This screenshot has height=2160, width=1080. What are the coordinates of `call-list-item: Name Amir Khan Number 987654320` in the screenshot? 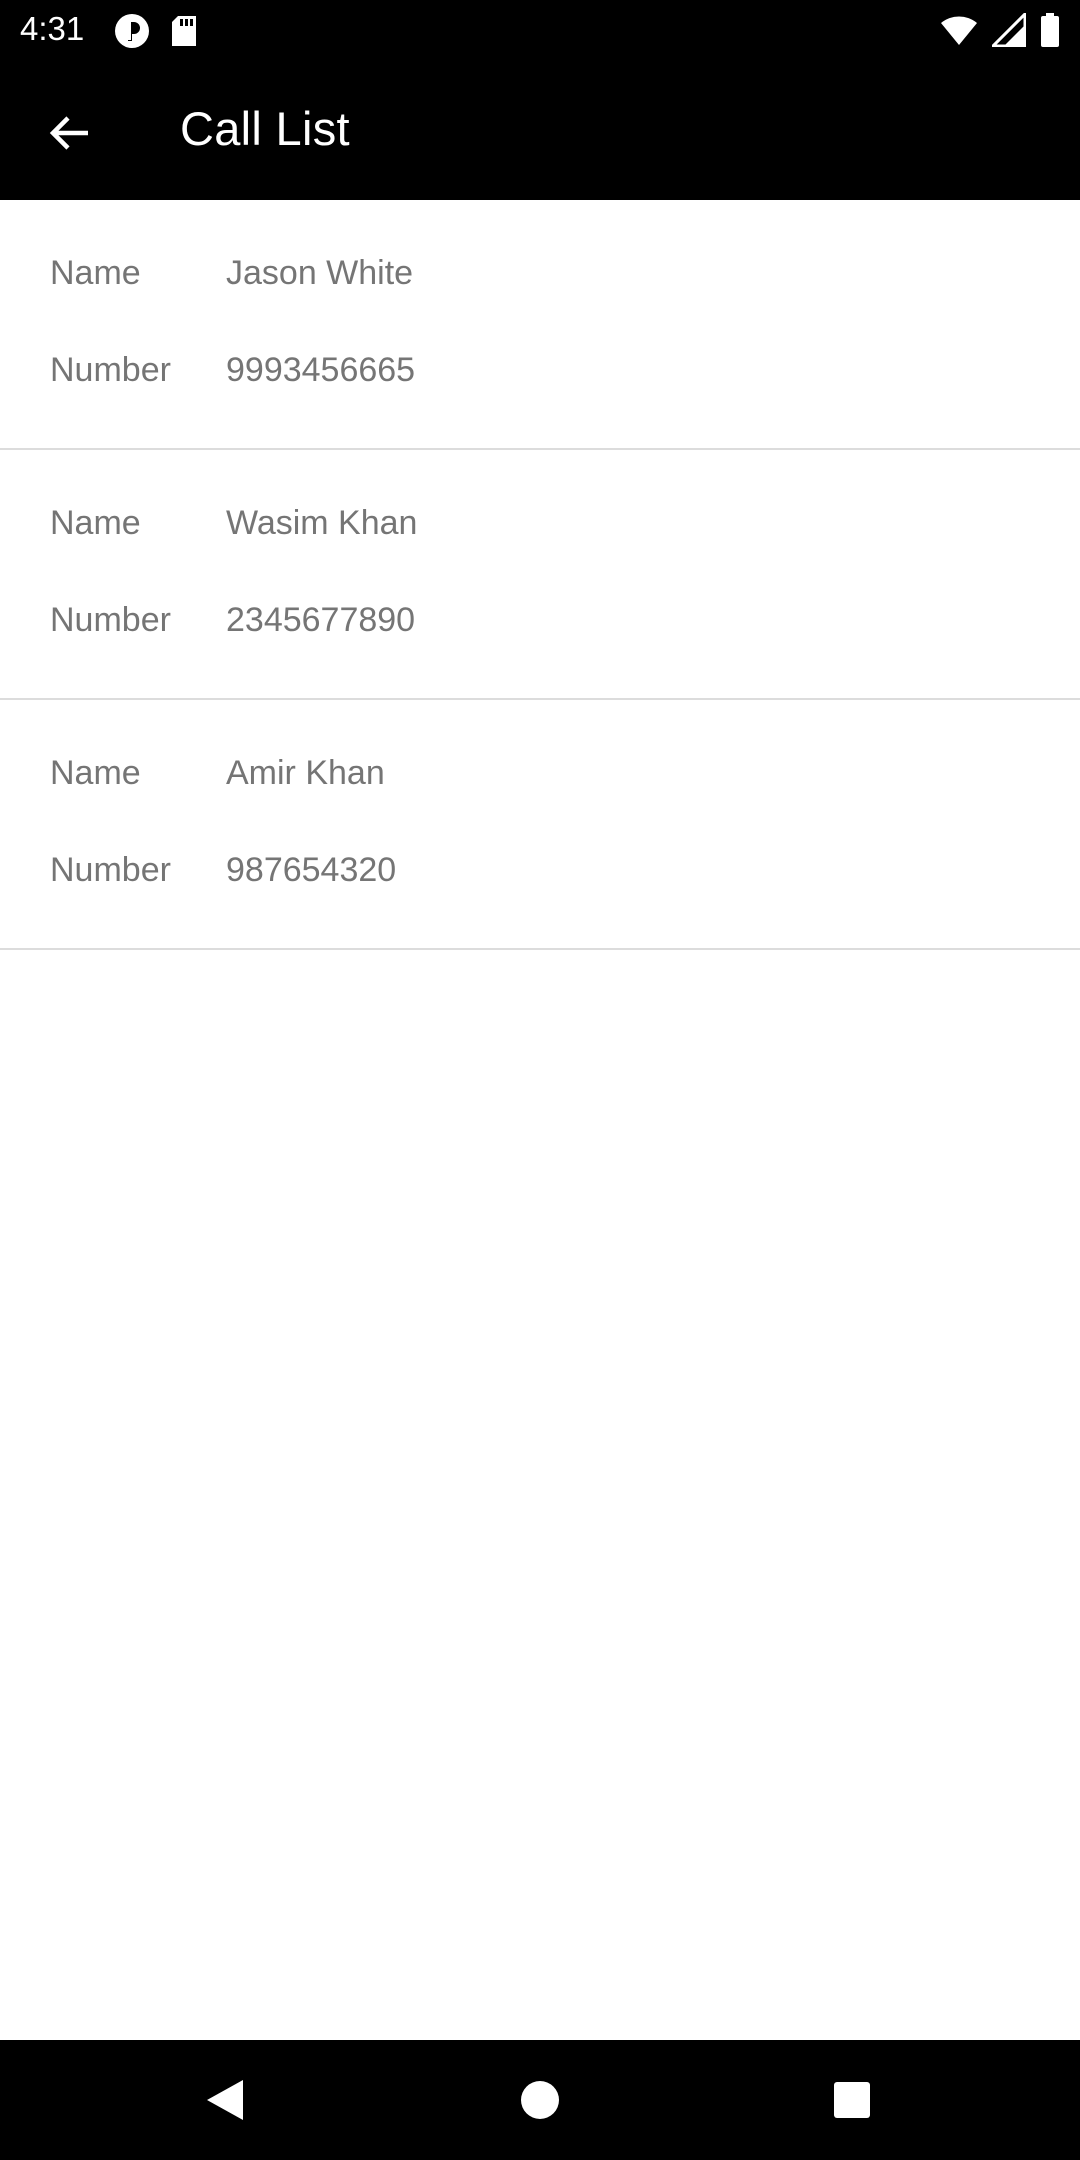 It's located at (540, 825).